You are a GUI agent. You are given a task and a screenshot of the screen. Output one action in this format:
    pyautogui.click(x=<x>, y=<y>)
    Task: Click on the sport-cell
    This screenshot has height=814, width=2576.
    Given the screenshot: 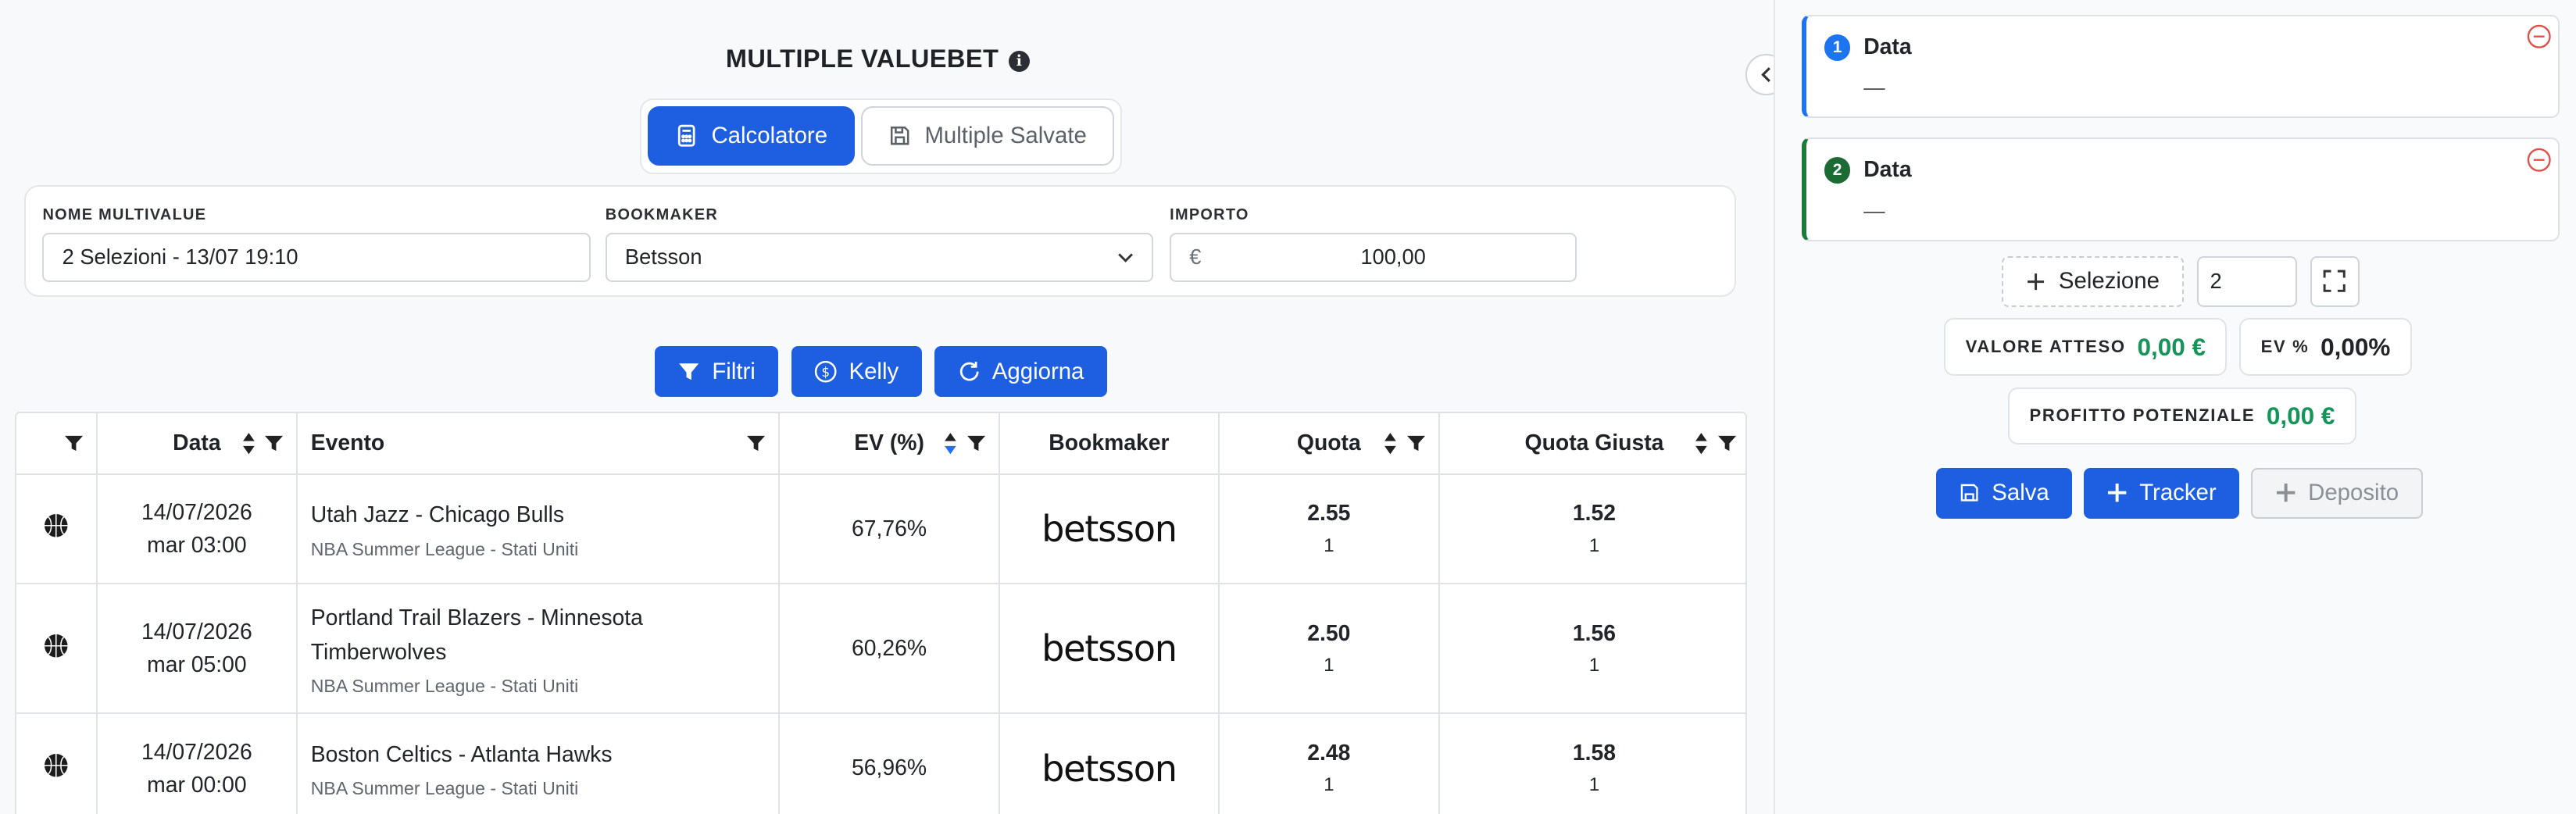 What is the action you would take?
    pyautogui.click(x=57, y=763)
    